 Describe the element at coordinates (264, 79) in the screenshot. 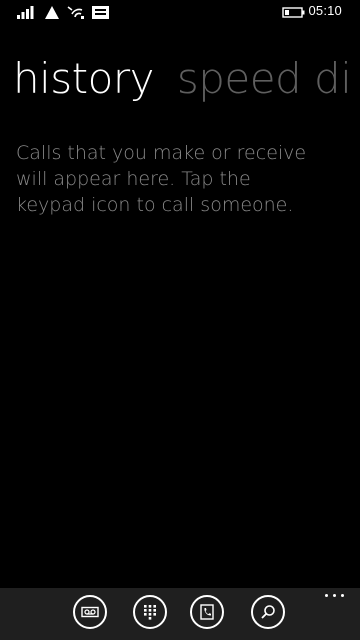

I see `pivot-tab-speed-dial: speed di` at that location.